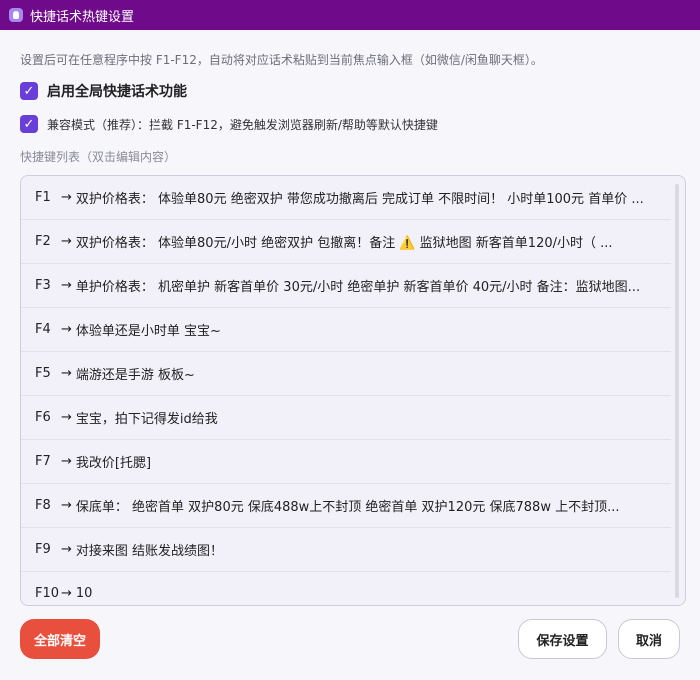 Image resolution: width=700 pixels, height=680 pixels. What do you see at coordinates (47, 593) in the screenshot?
I see `hotkey-key: F10` at bounding box center [47, 593].